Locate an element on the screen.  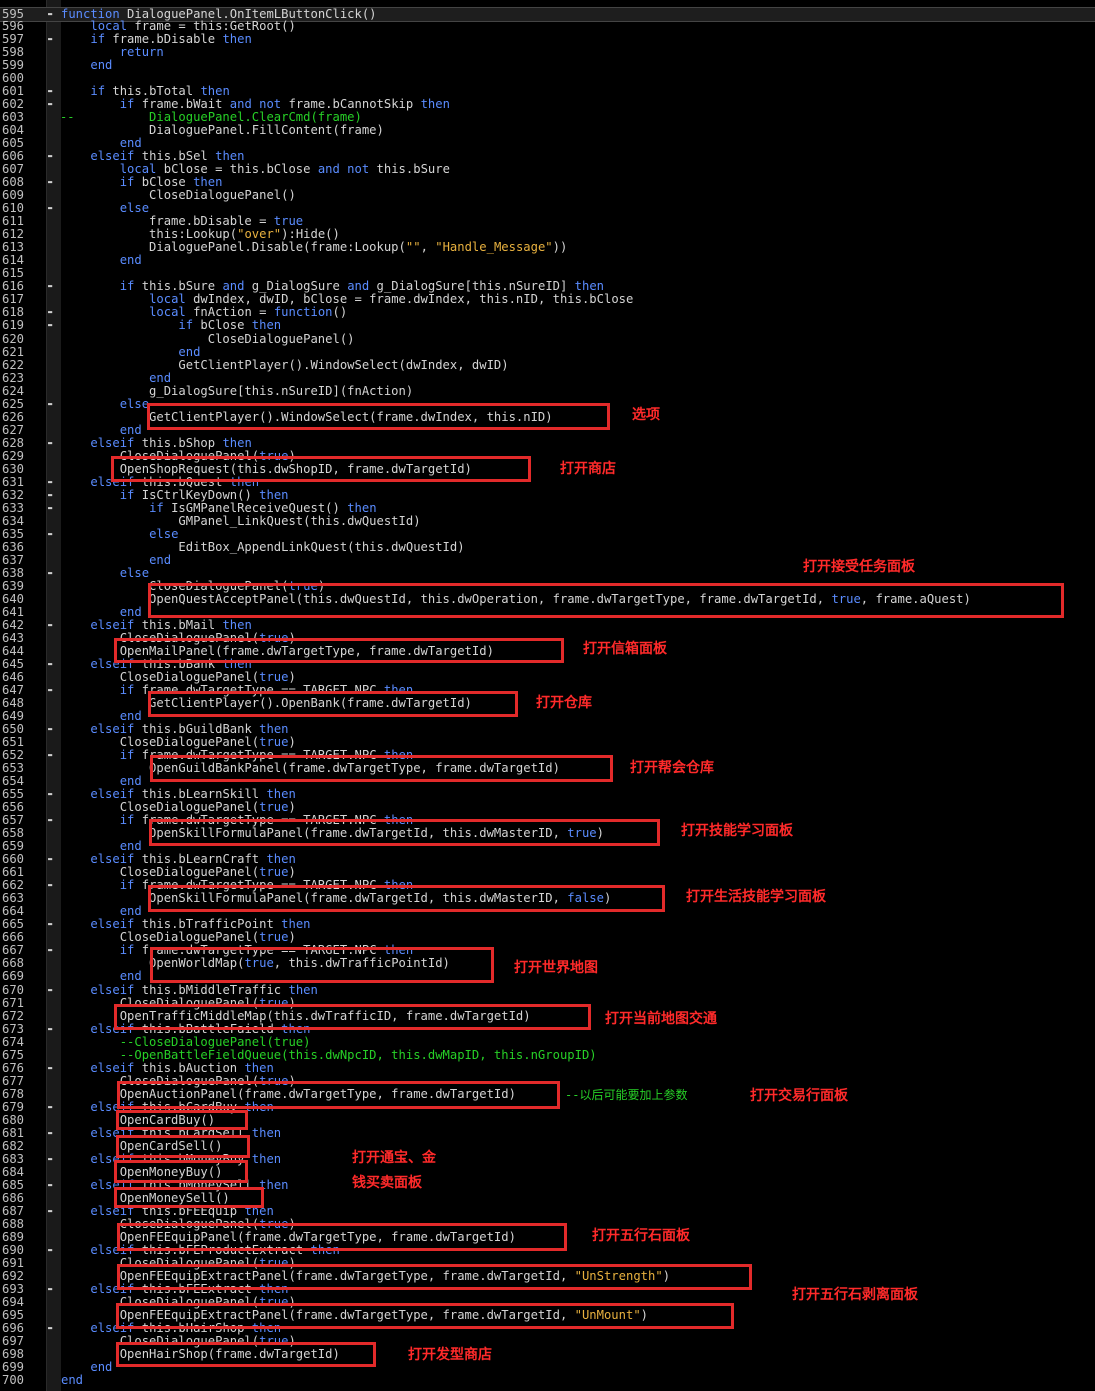
line-number: 636 is located at coordinates (13, 546).